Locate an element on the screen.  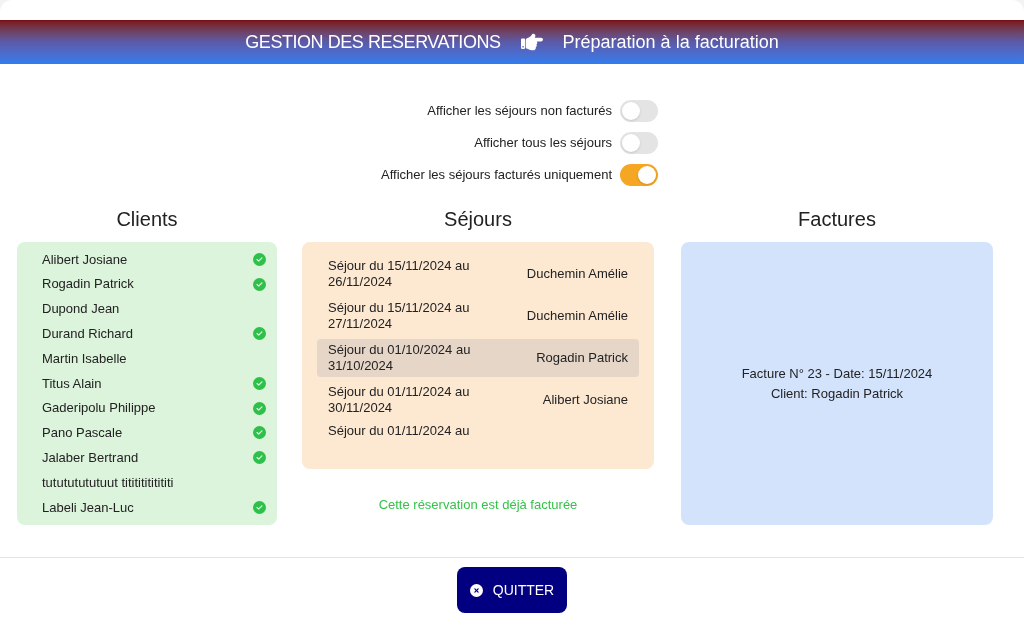
stay-period: Séjour du 15/11/2024 au 26/11/2024 is located at coordinates (399, 274).